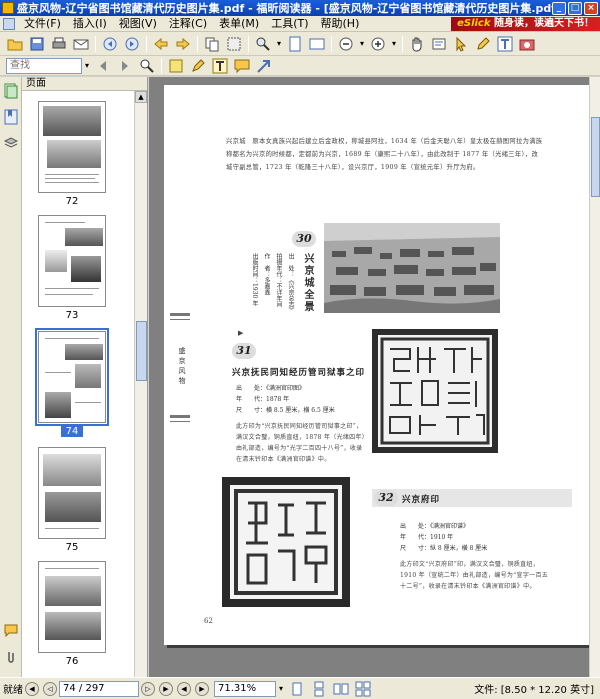 Image resolution: width=600 pixels, height=699 pixels. Describe the element at coordinates (90, 24) in the screenshot. I see `menu-insert: 插入(I)` at that location.